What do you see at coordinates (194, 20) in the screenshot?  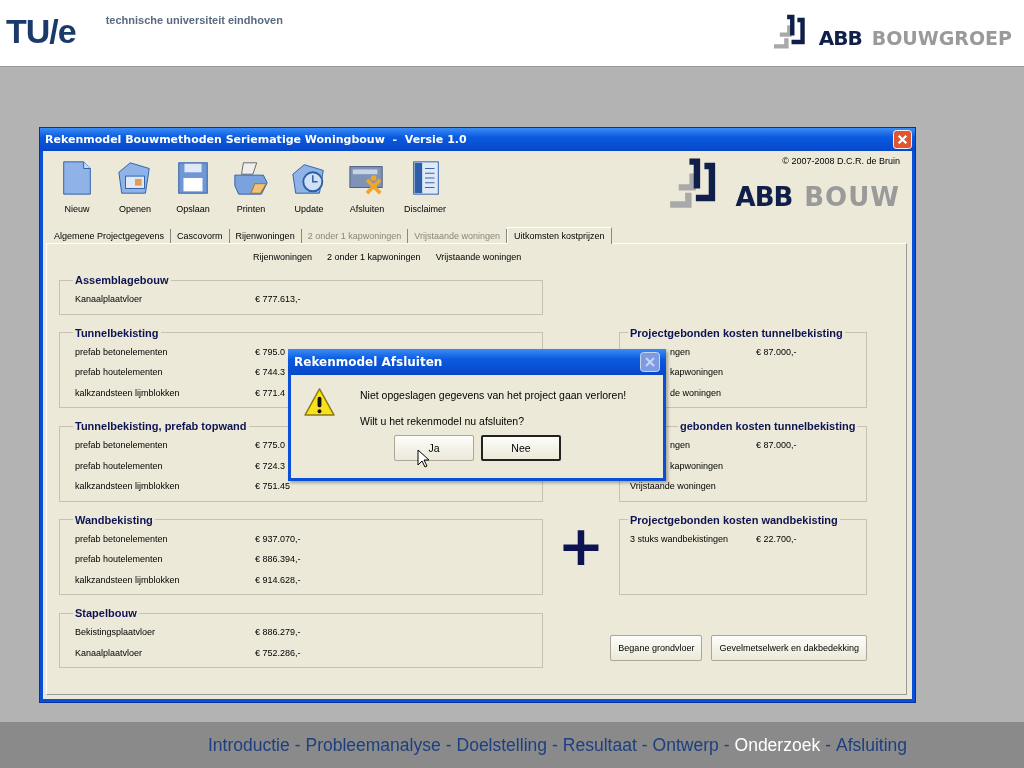 I see `university-name: technische universiteit eindhoven` at bounding box center [194, 20].